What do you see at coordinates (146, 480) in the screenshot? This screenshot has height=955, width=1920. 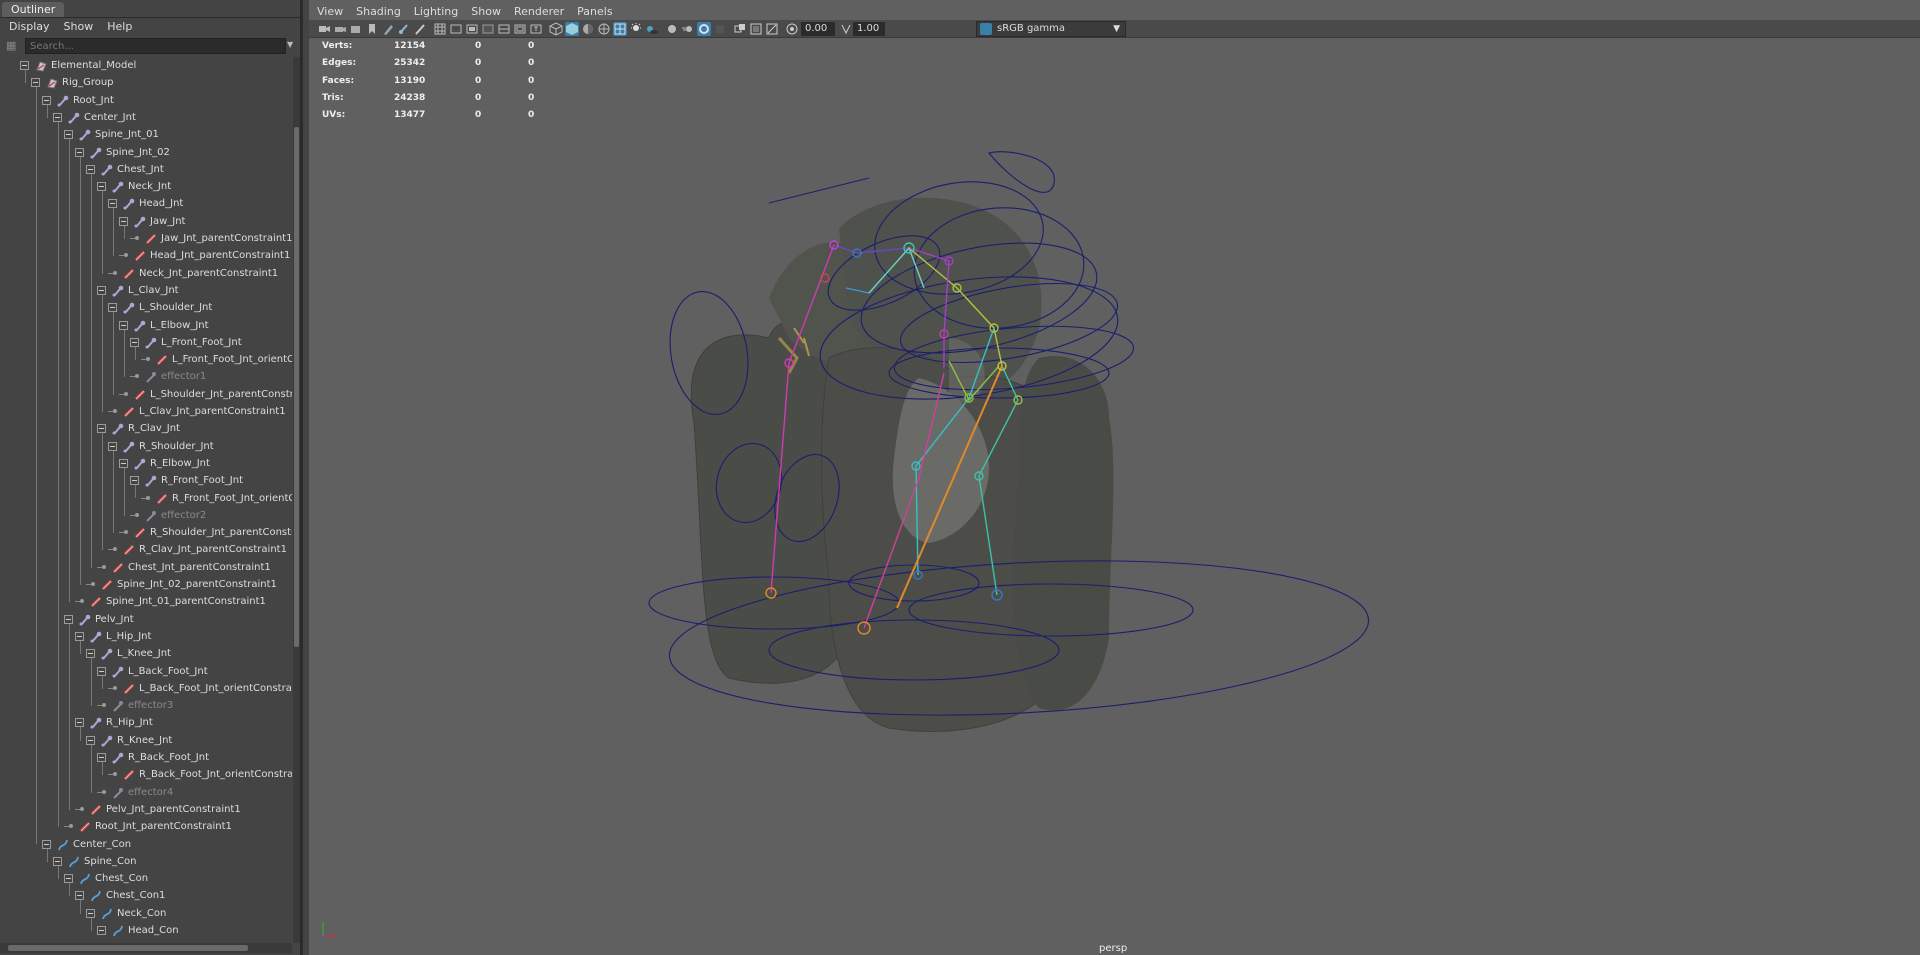 I see `outliner-item: R_Front_Foot_Jnt` at bounding box center [146, 480].